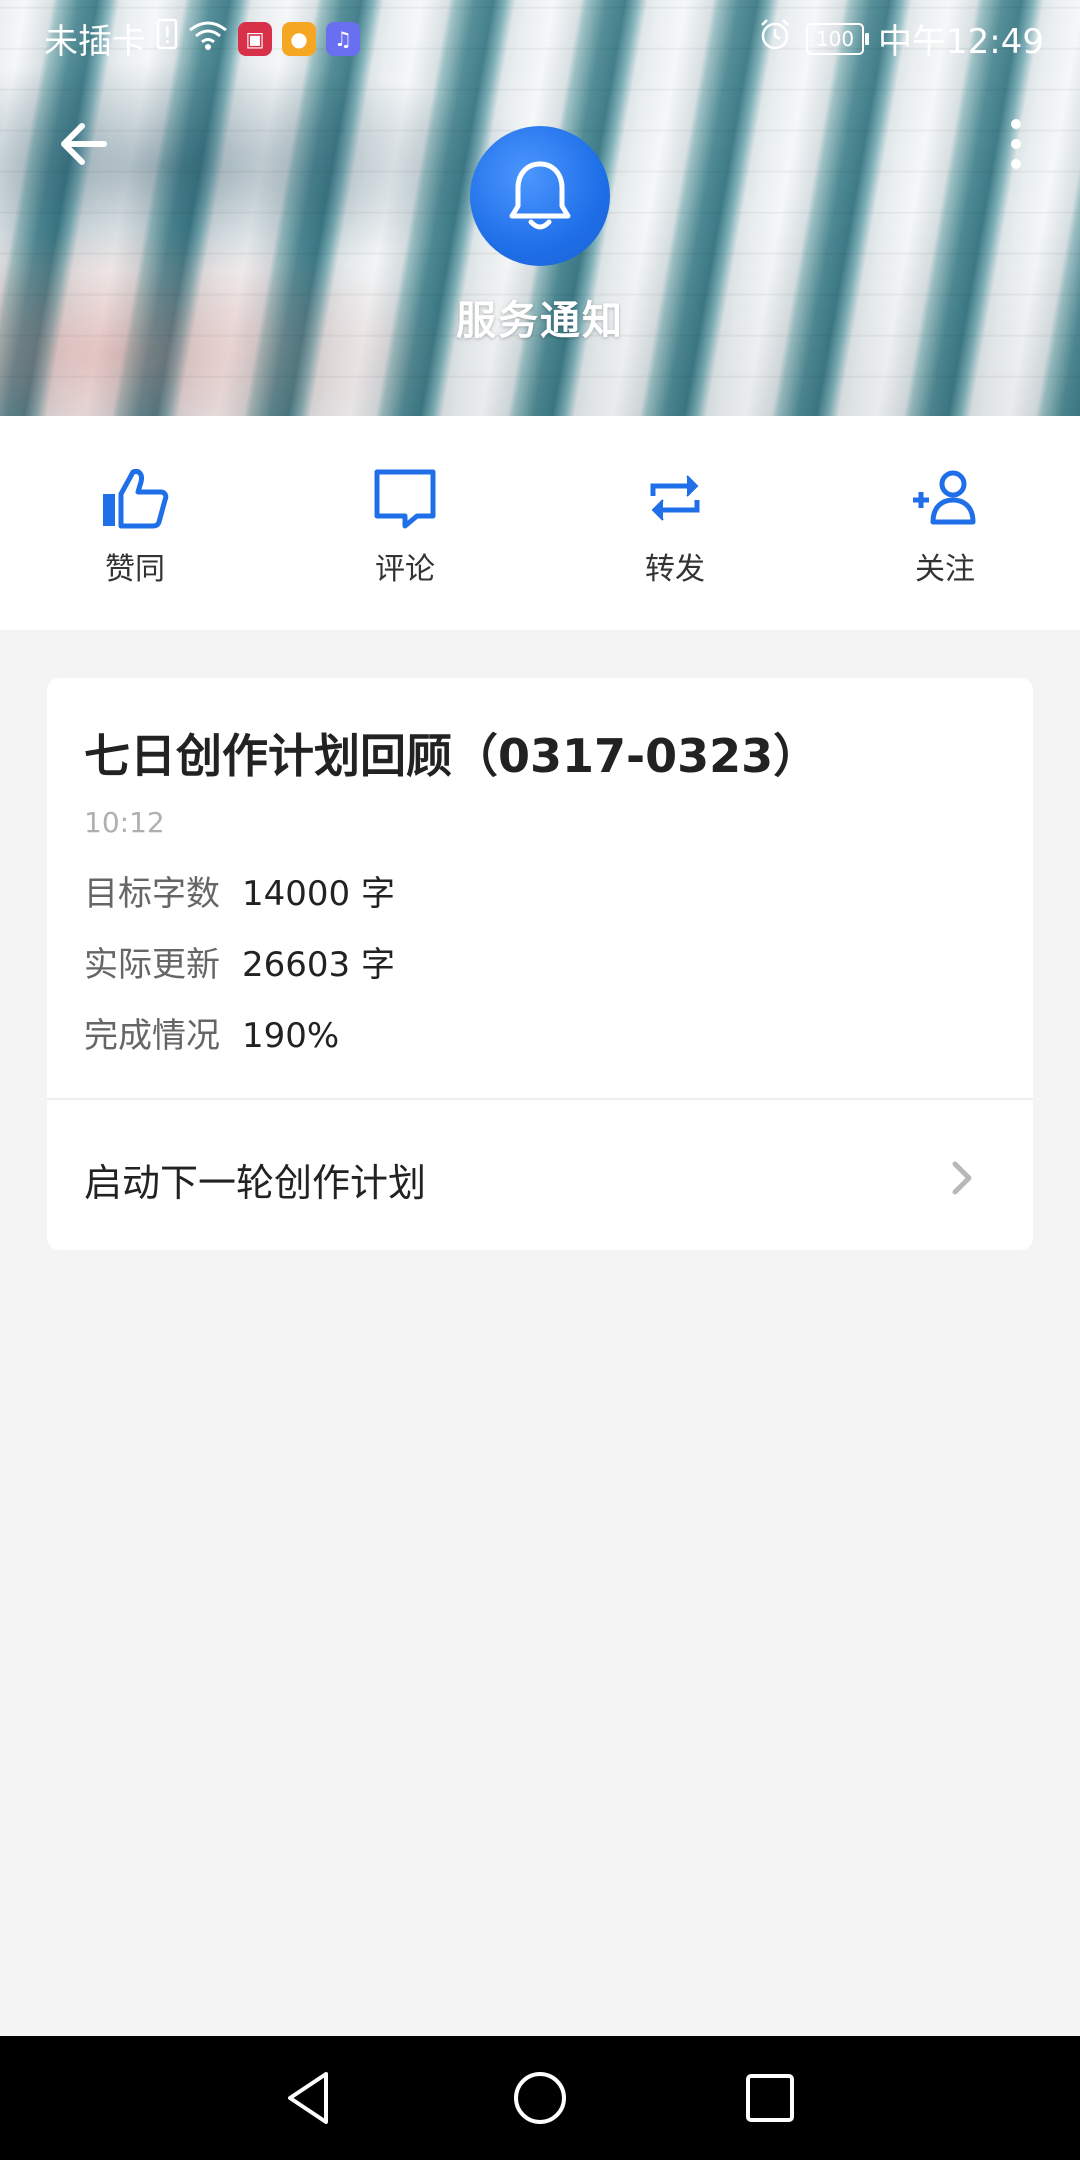 This screenshot has width=1080, height=2160. I want to click on avatar, so click(540, 196).